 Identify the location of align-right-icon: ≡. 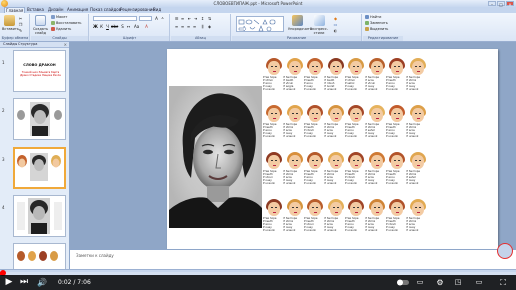
(188, 26).